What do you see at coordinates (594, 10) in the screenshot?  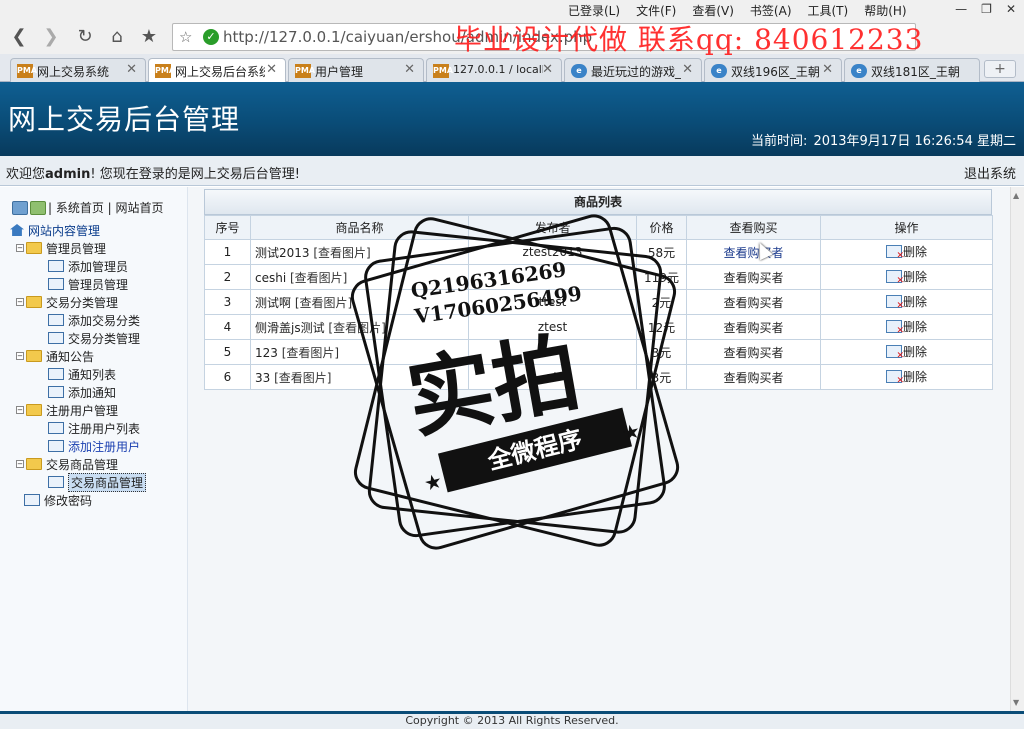 I see `menu-logged-in: 已登录(L)` at bounding box center [594, 10].